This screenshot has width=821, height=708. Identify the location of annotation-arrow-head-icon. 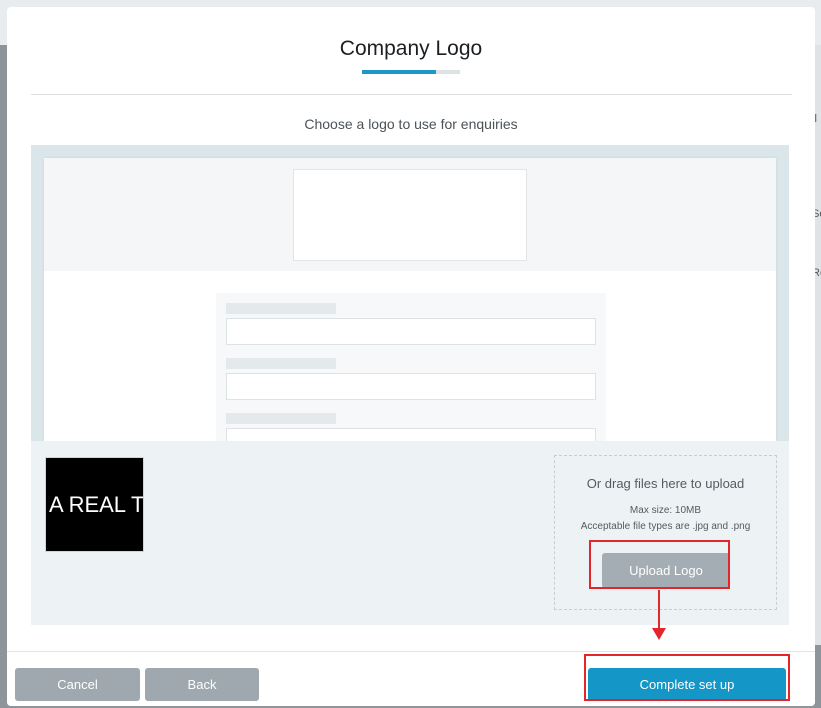
(659, 634).